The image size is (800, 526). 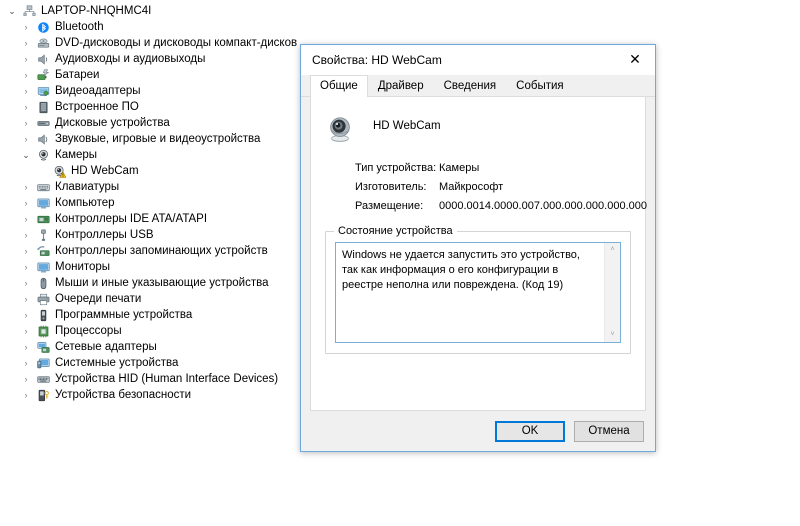 I want to click on tab-details: Сведения, so click(x=470, y=86).